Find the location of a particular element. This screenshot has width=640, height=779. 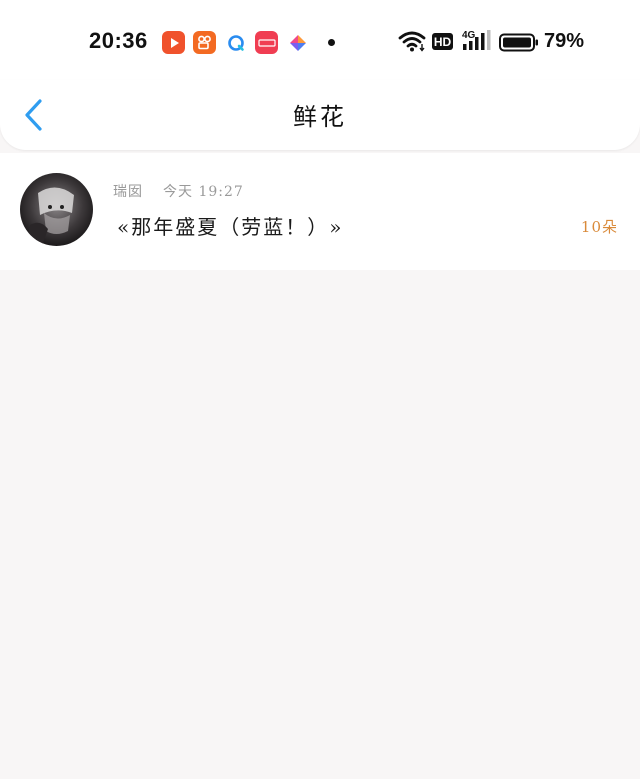

flower-count: 10朵 is located at coordinates (599, 227).